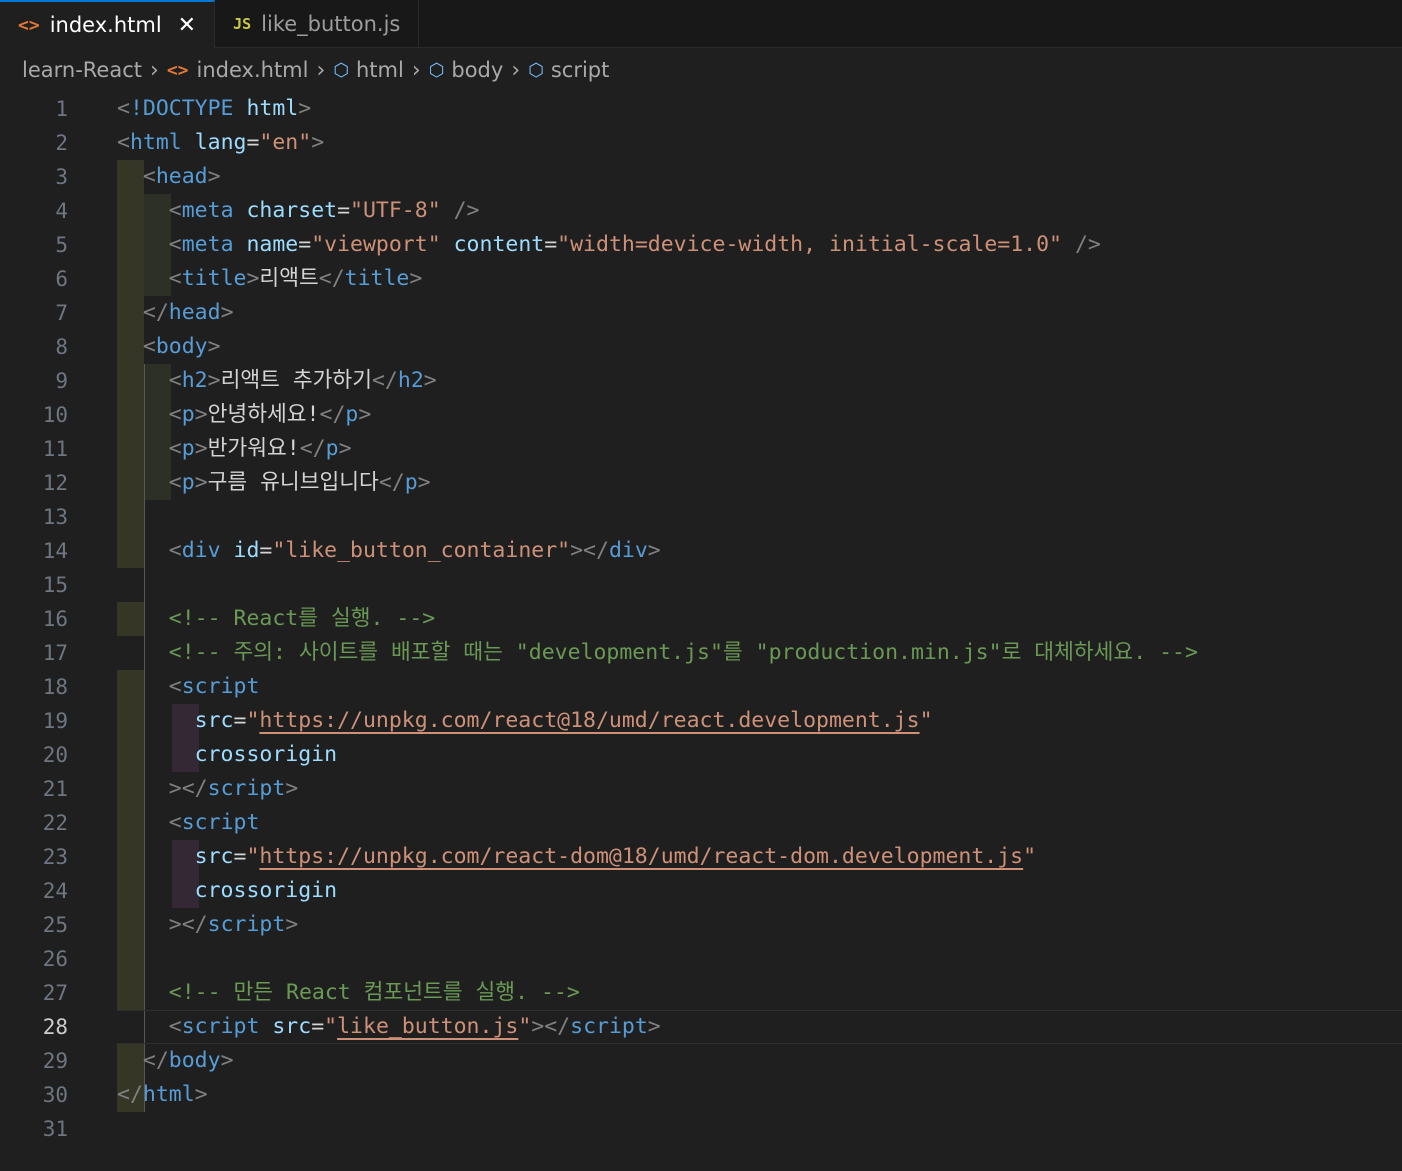 This screenshot has height=1171, width=1402. Describe the element at coordinates (348, 993) in the screenshot. I see `line-content: <!-- 만든 React 컴포넌트를 실행. -->` at that location.